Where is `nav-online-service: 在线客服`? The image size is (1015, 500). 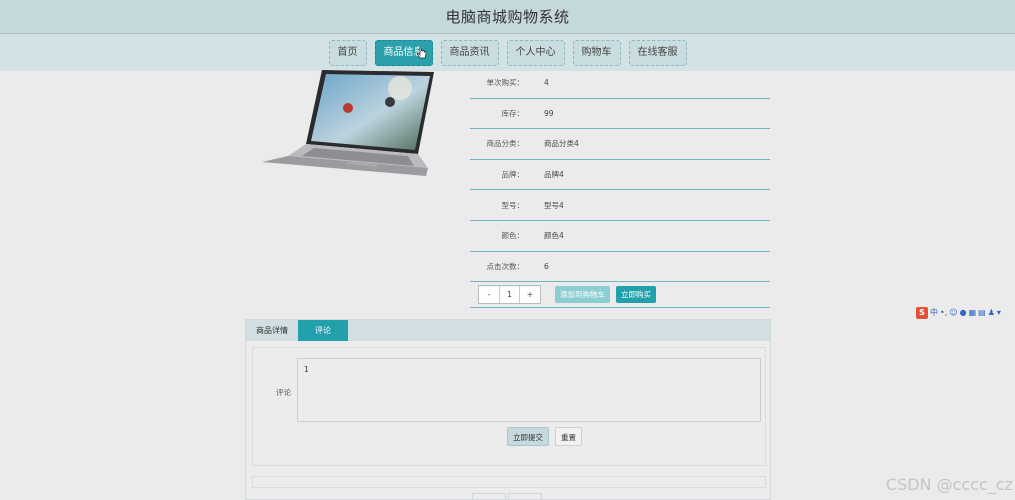 nav-online-service: 在线客服 is located at coordinates (657, 52).